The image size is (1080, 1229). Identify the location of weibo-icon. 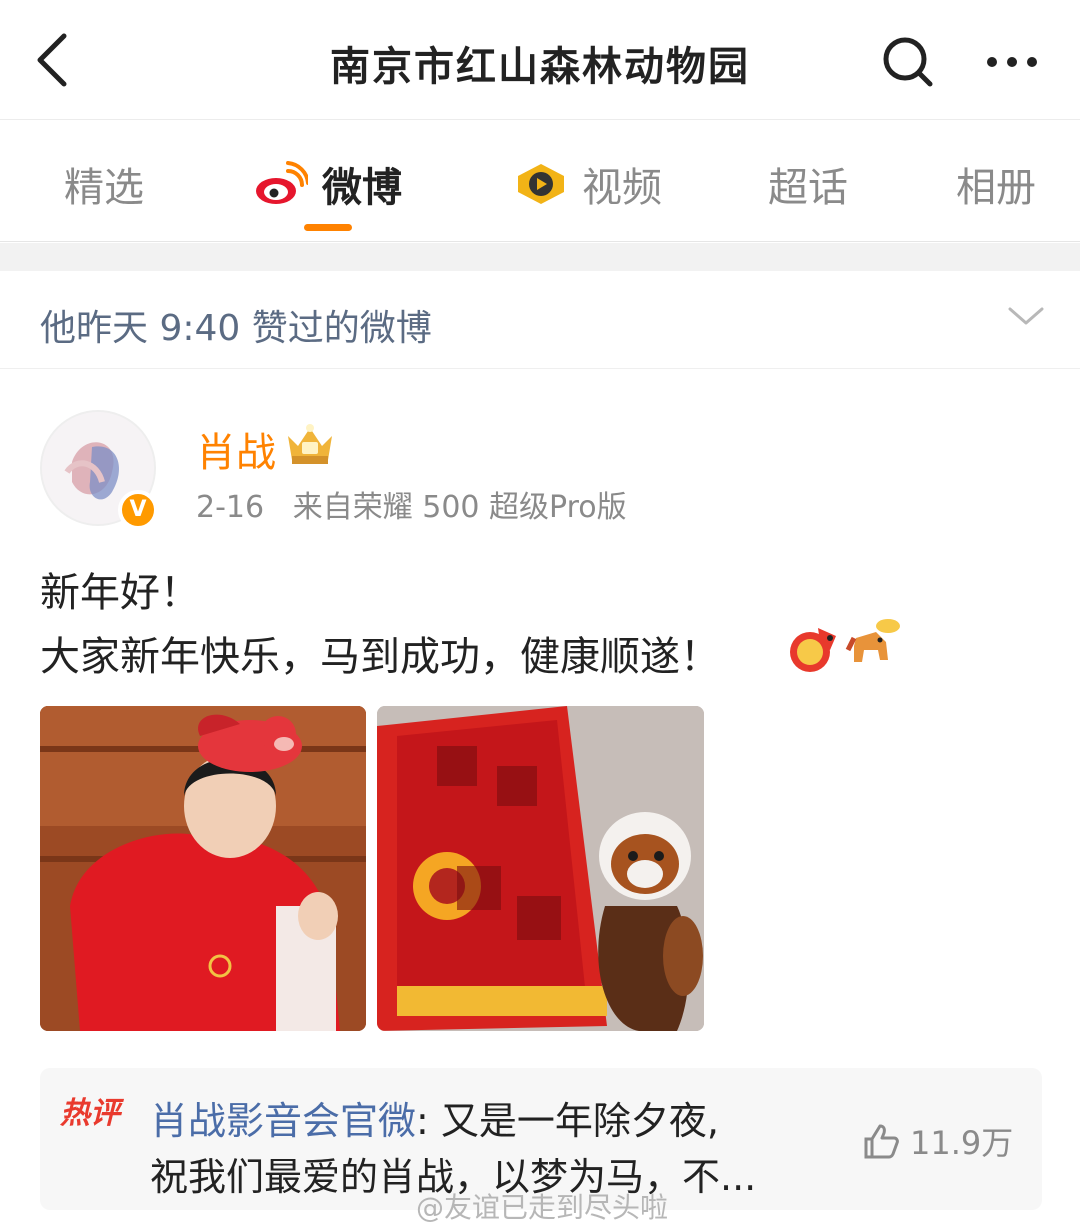
(282, 182).